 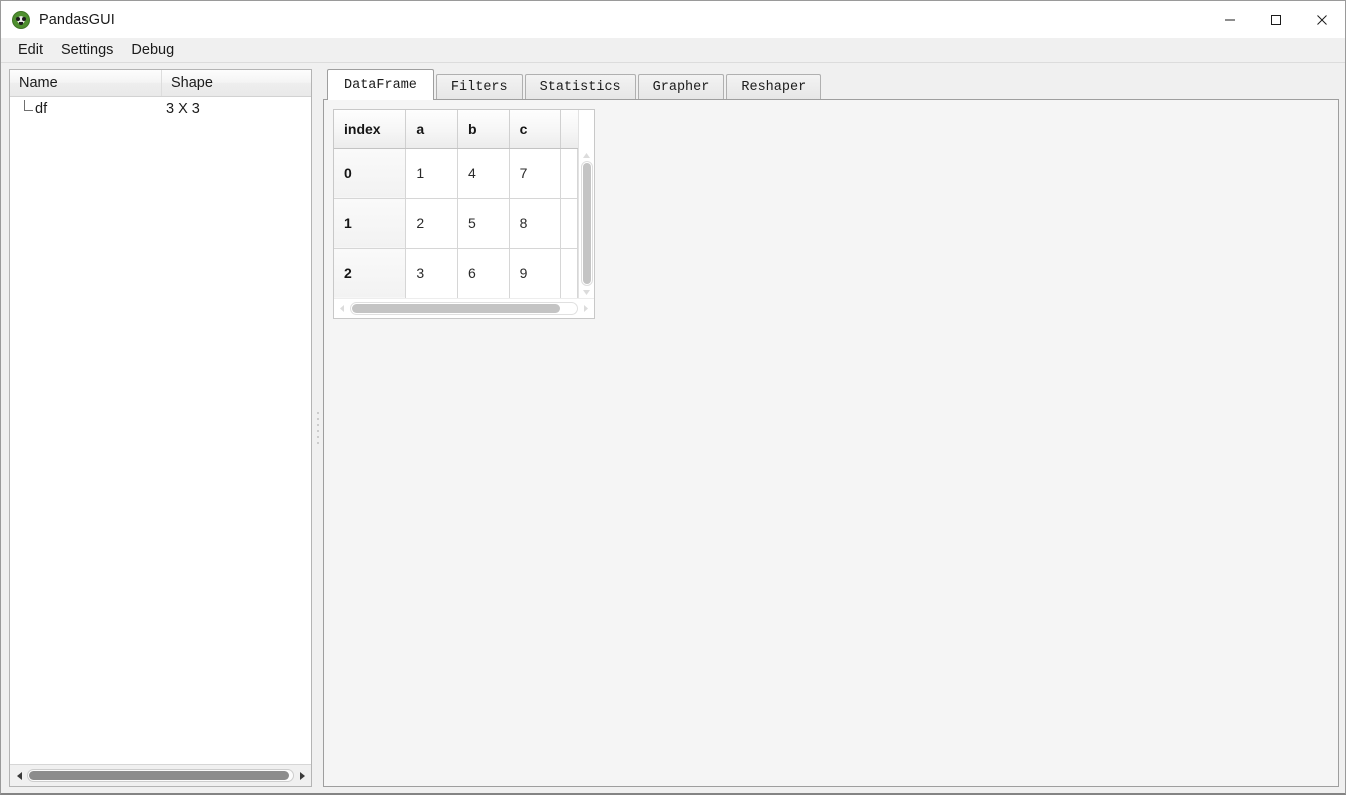 I want to click on window-title: PandasGUI, so click(x=77, y=19).